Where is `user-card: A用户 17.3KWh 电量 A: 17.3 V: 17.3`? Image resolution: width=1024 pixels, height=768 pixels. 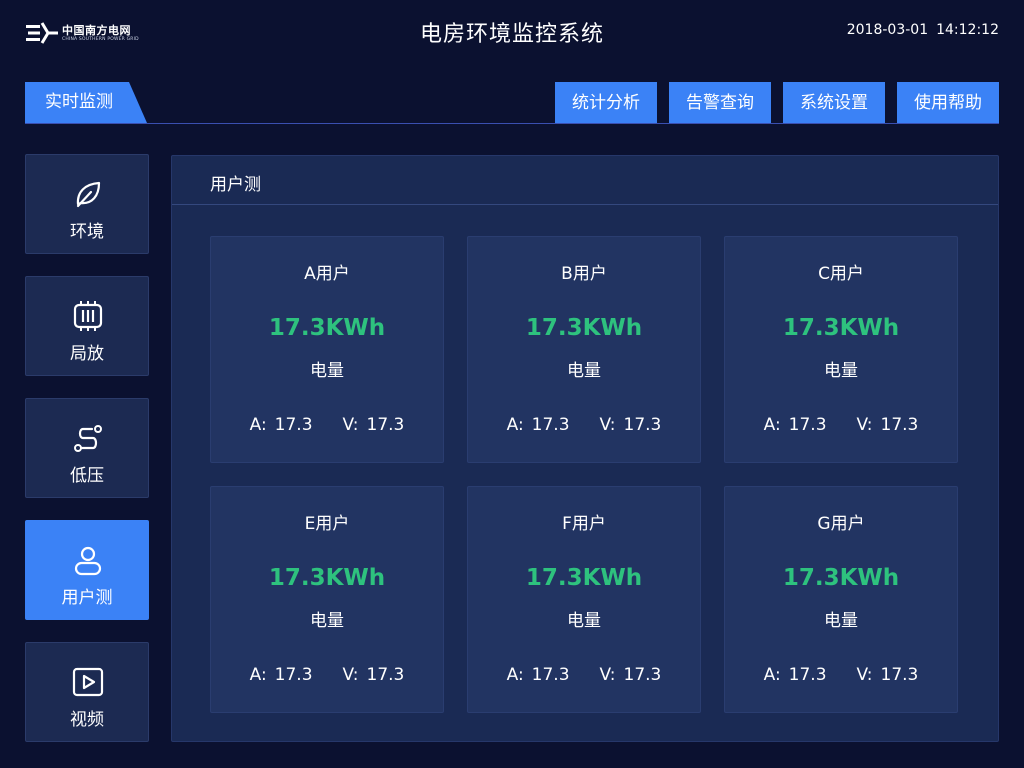 user-card: A用户 17.3KWh 电量 A: 17.3 V: 17.3 is located at coordinates (327, 349).